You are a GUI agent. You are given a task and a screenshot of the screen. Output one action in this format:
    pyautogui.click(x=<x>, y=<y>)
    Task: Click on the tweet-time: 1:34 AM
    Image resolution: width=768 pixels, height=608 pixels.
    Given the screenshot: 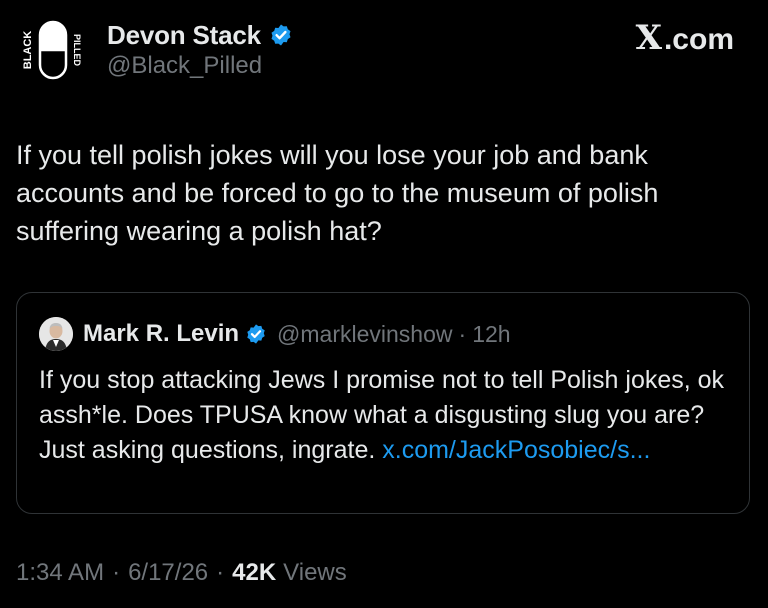 What is the action you would take?
    pyautogui.click(x=60, y=573)
    